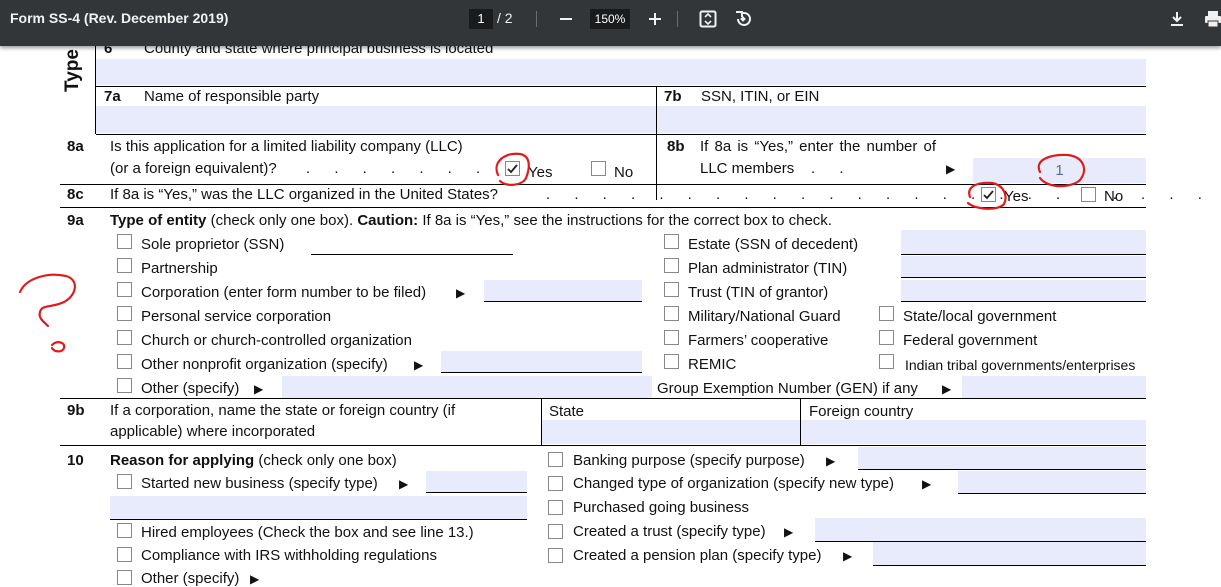  What do you see at coordinates (970, 340) in the screenshot?
I see `entity-option-label: Federal government` at bounding box center [970, 340].